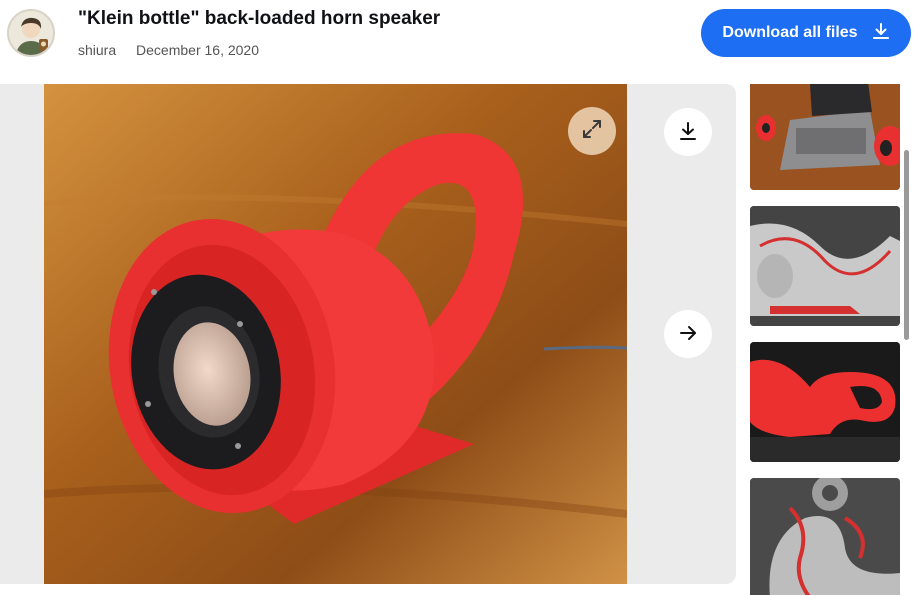 The height and width of the screenshot is (595, 917). I want to click on expand-button, so click(592, 131).